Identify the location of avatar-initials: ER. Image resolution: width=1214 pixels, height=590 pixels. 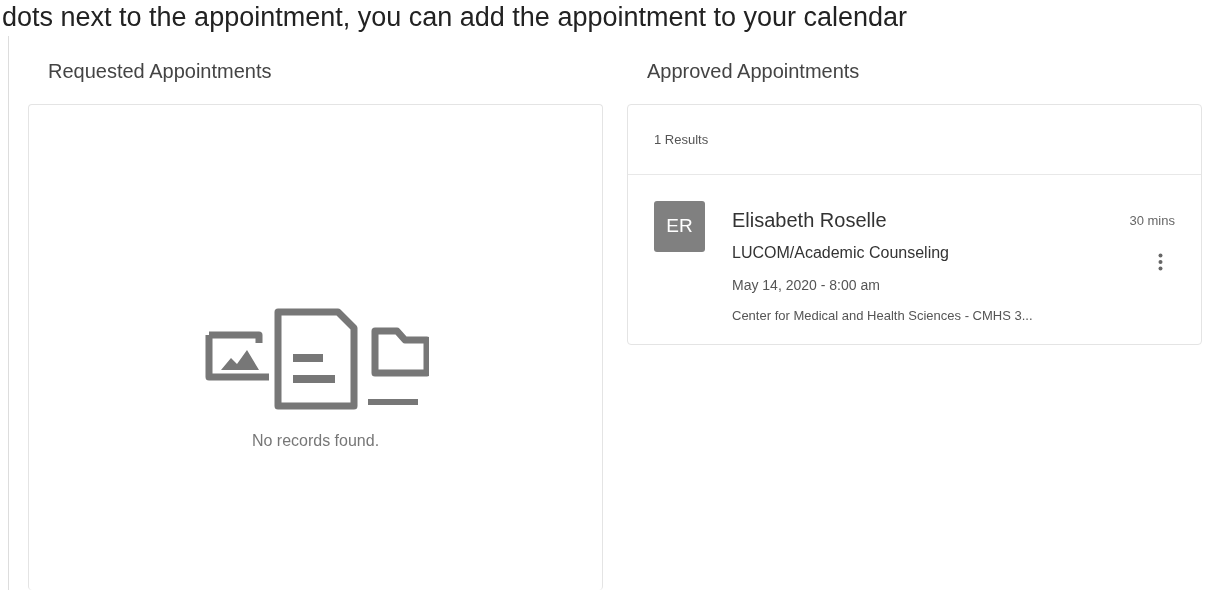
(679, 226).